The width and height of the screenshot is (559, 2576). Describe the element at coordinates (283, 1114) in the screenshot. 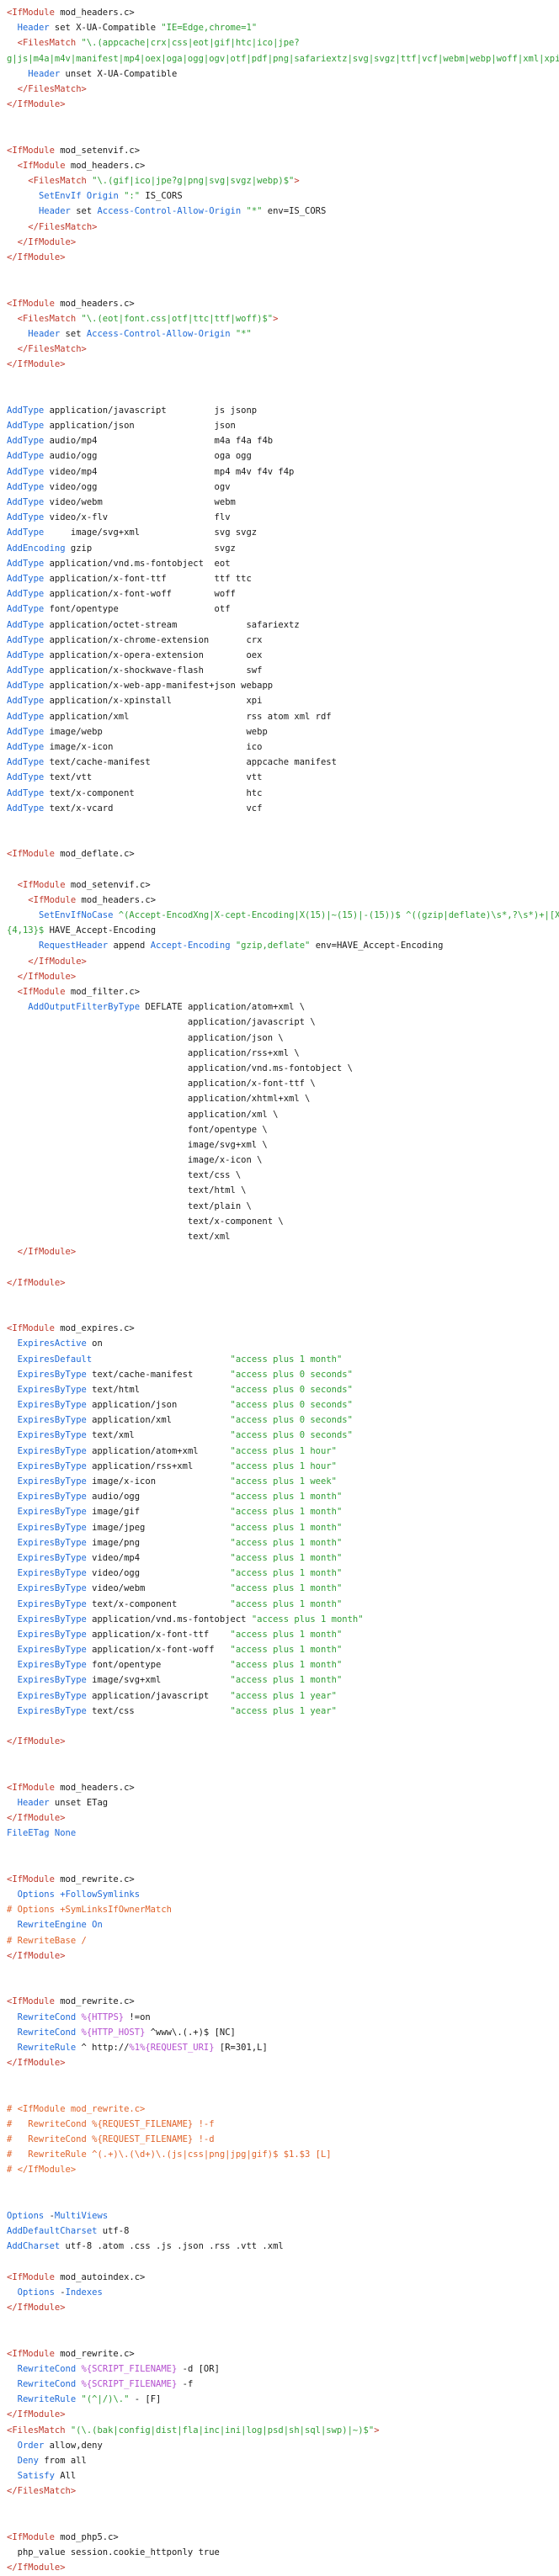

I see `code-line: application/xml \` at that location.